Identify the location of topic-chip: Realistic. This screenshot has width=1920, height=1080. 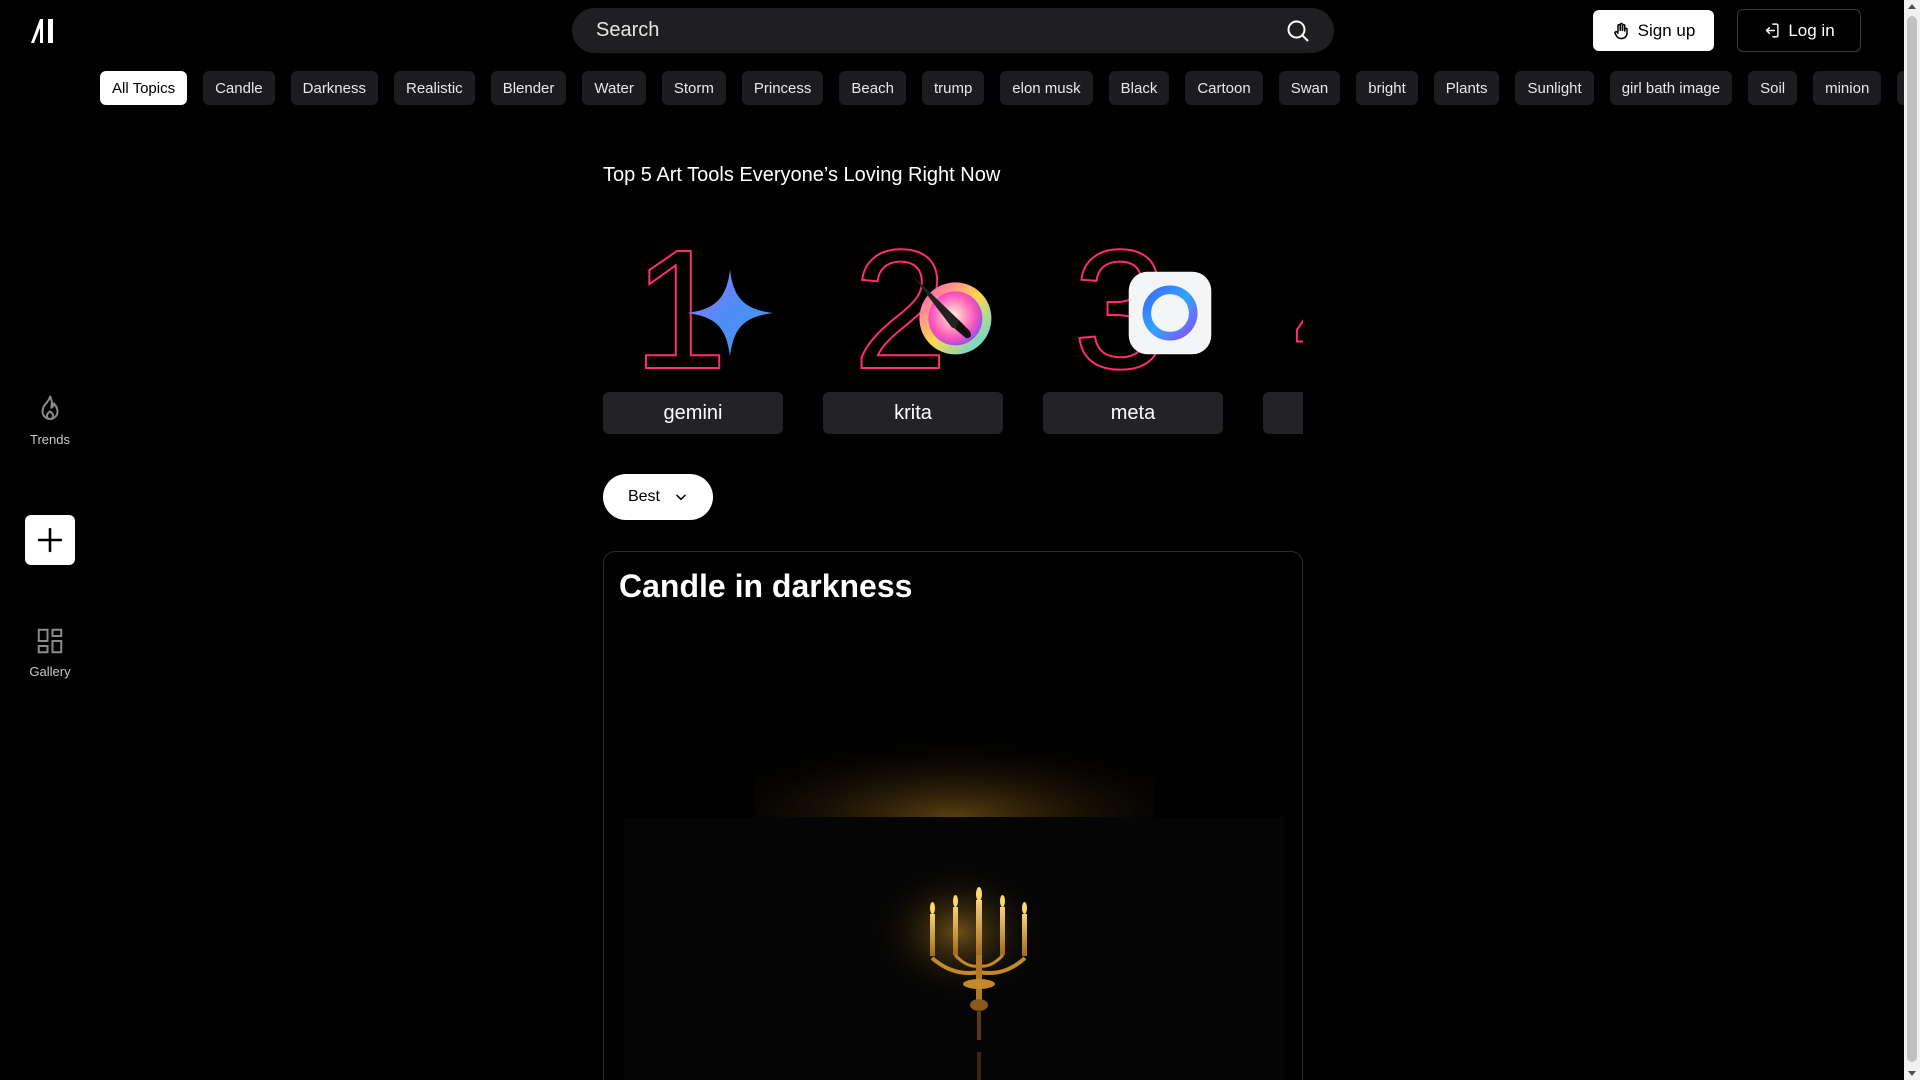
(434, 88).